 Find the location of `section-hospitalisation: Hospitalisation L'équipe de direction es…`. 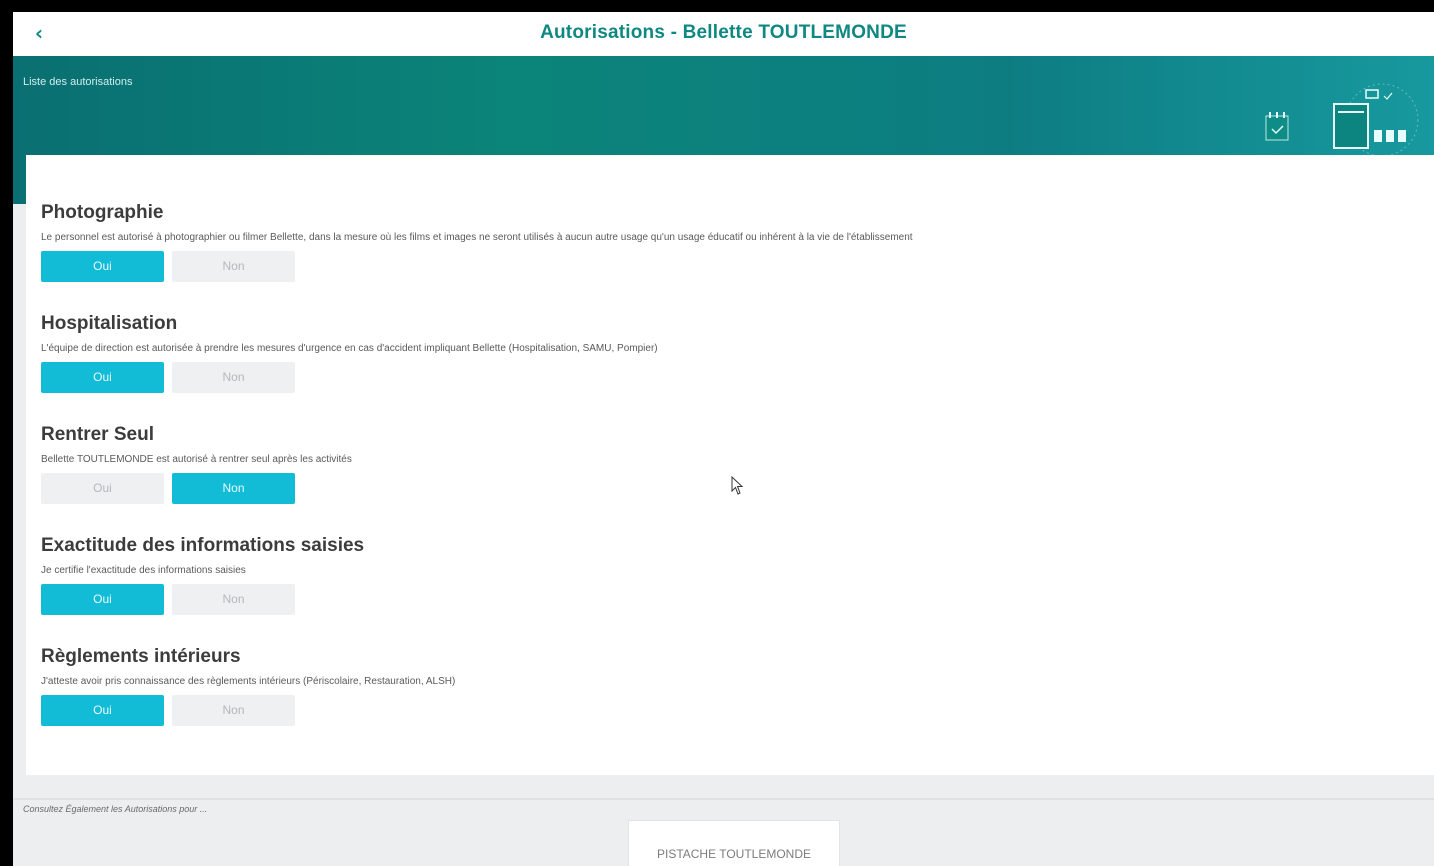

section-hospitalisation: Hospitalisation L'équipe de direction es… is located at coordinates (349, 352).